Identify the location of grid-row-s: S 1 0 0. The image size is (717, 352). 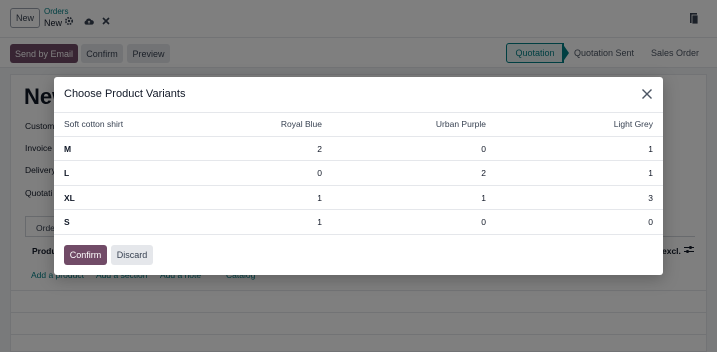
(358, 222).